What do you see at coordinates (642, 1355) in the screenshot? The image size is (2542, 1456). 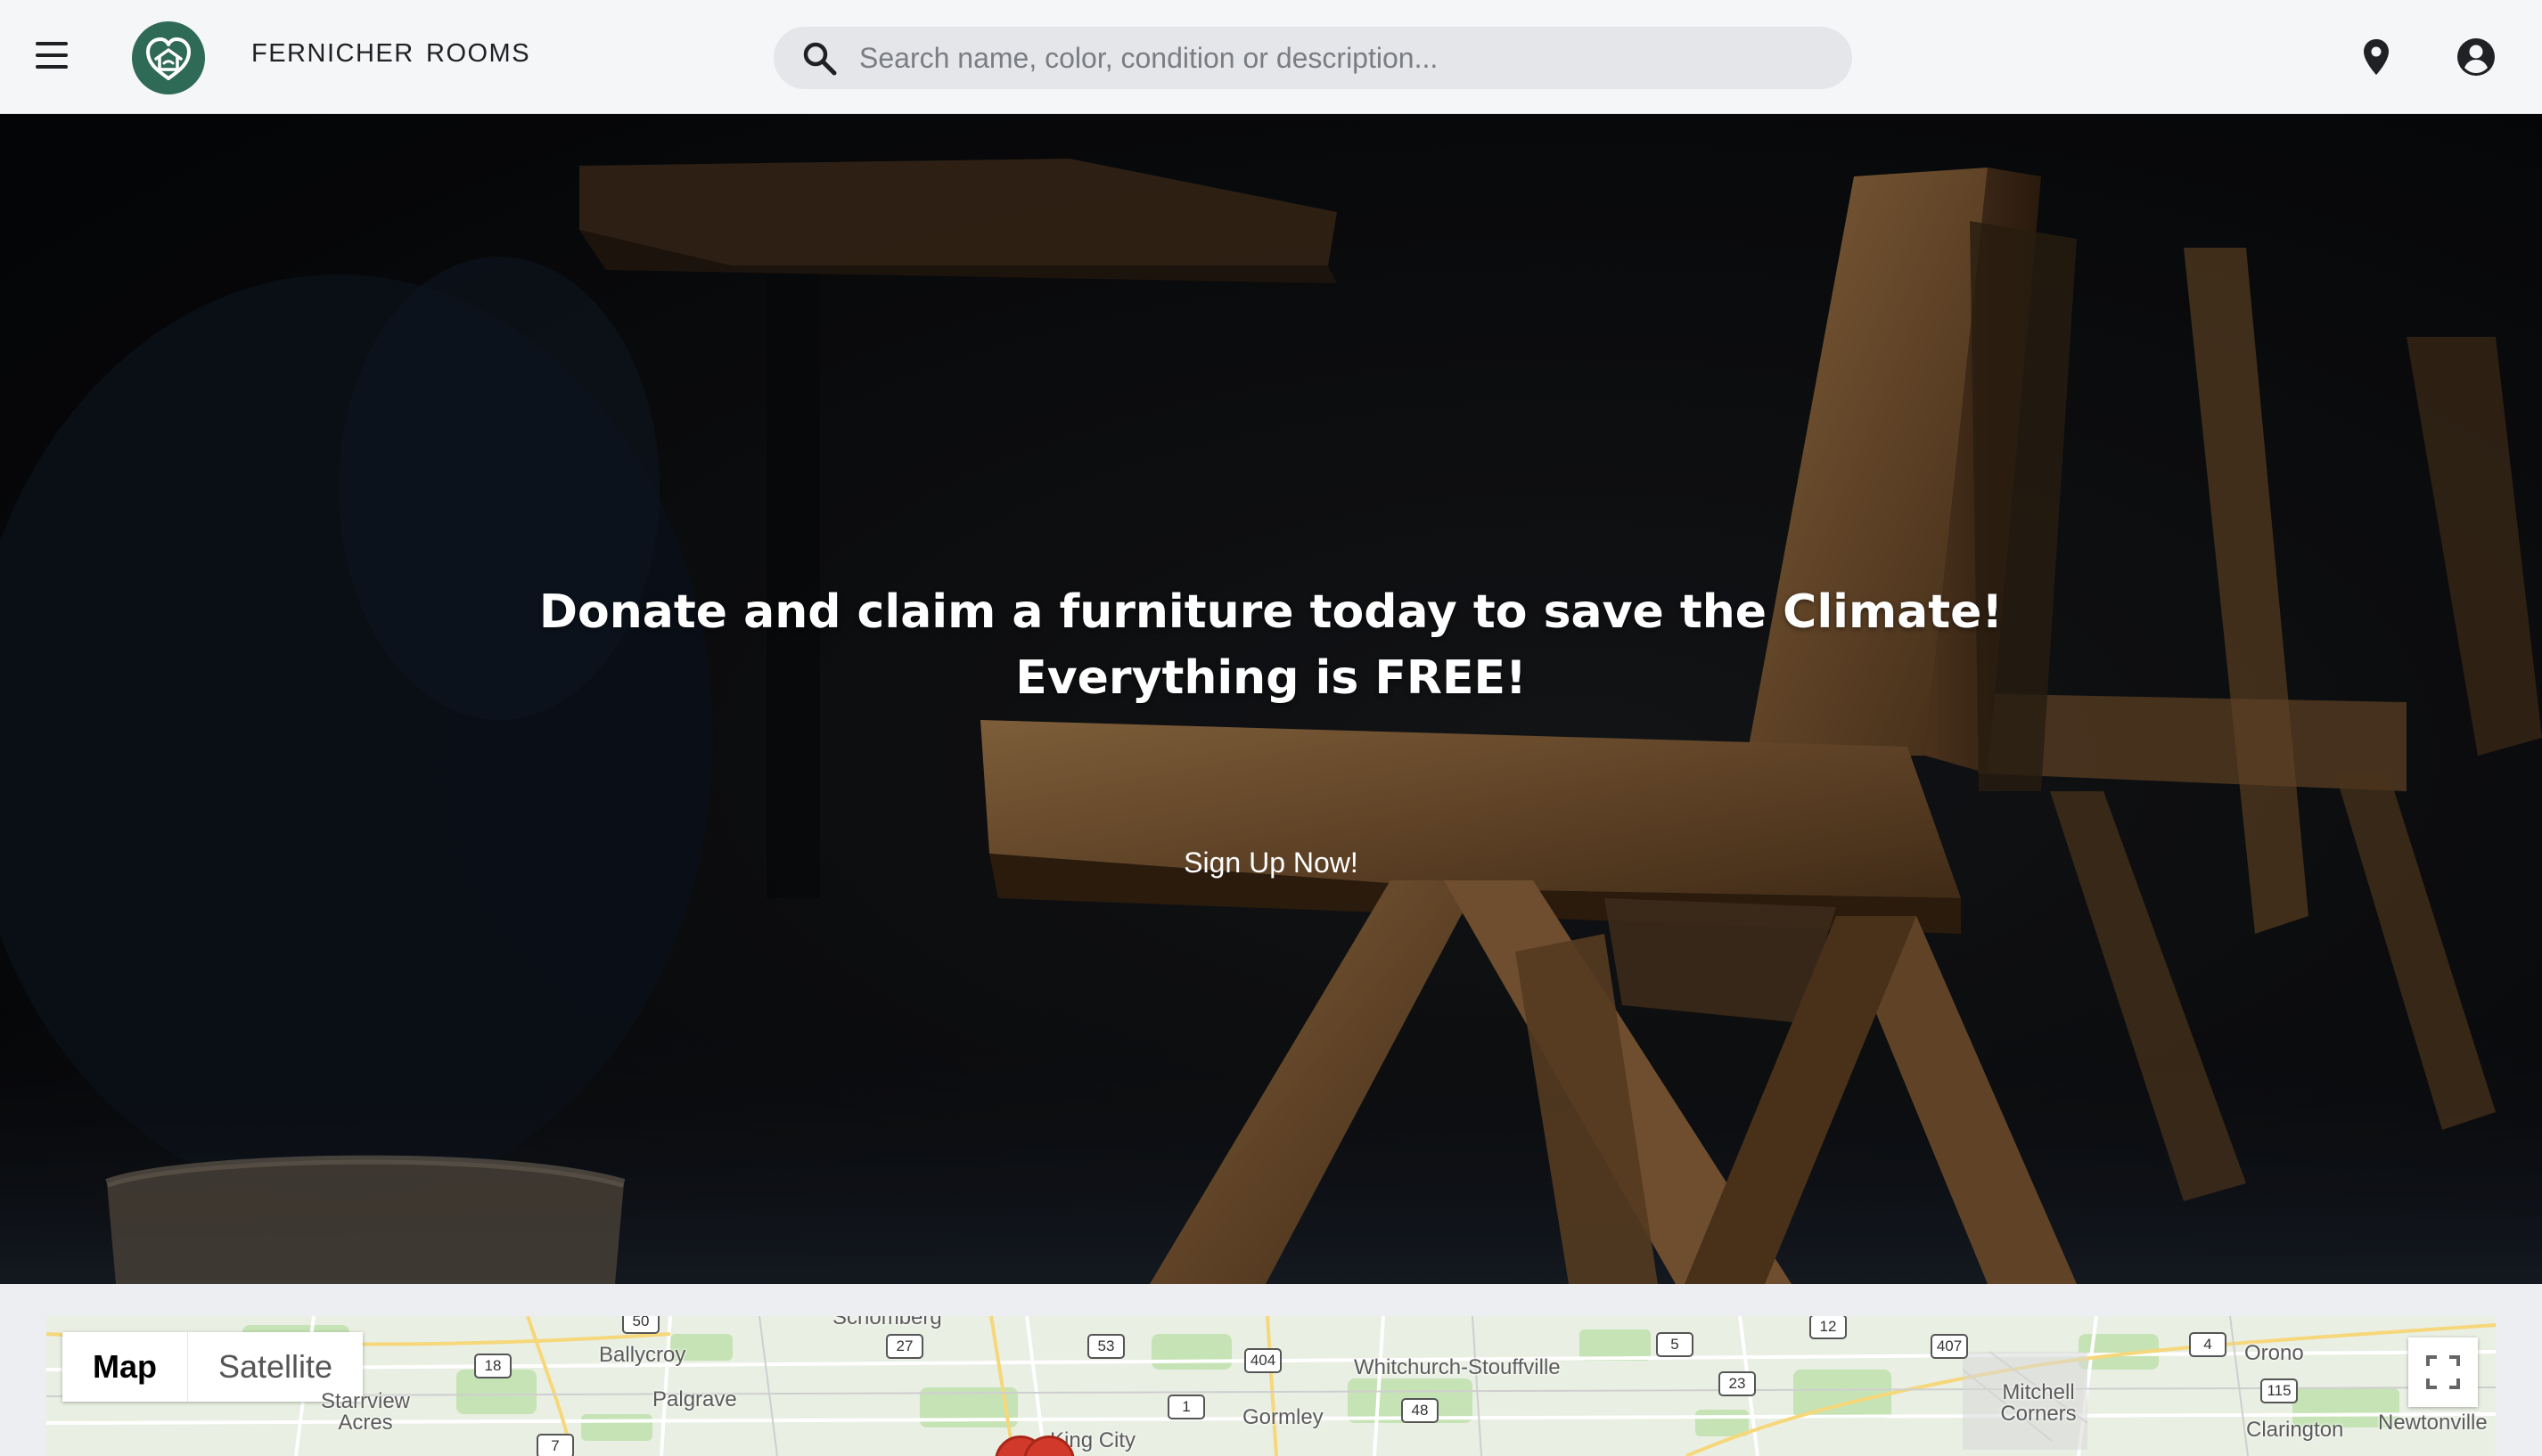 I see `map-label-ballycroy: Ballycroy` at bounding box center [642, 1355].